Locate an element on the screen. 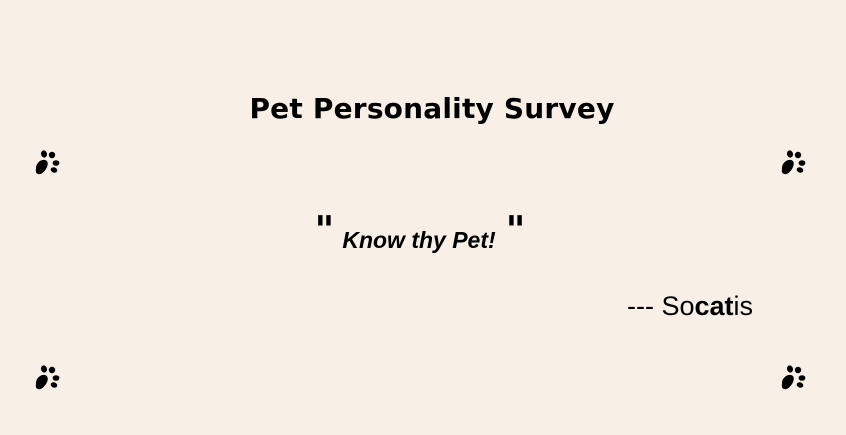 Image resolution: width=846 pixels, height=435 pixels. attribution-prefix: --- So is located at coordinates (661, 306).